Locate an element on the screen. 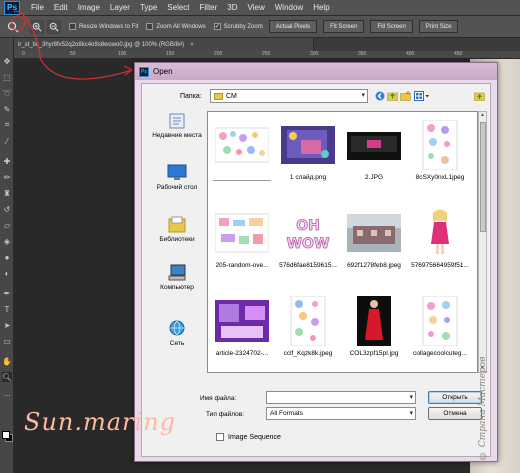 This screenshot has height=473, width=520. ruler-tick: 300 is located at coordinates (314, 54).